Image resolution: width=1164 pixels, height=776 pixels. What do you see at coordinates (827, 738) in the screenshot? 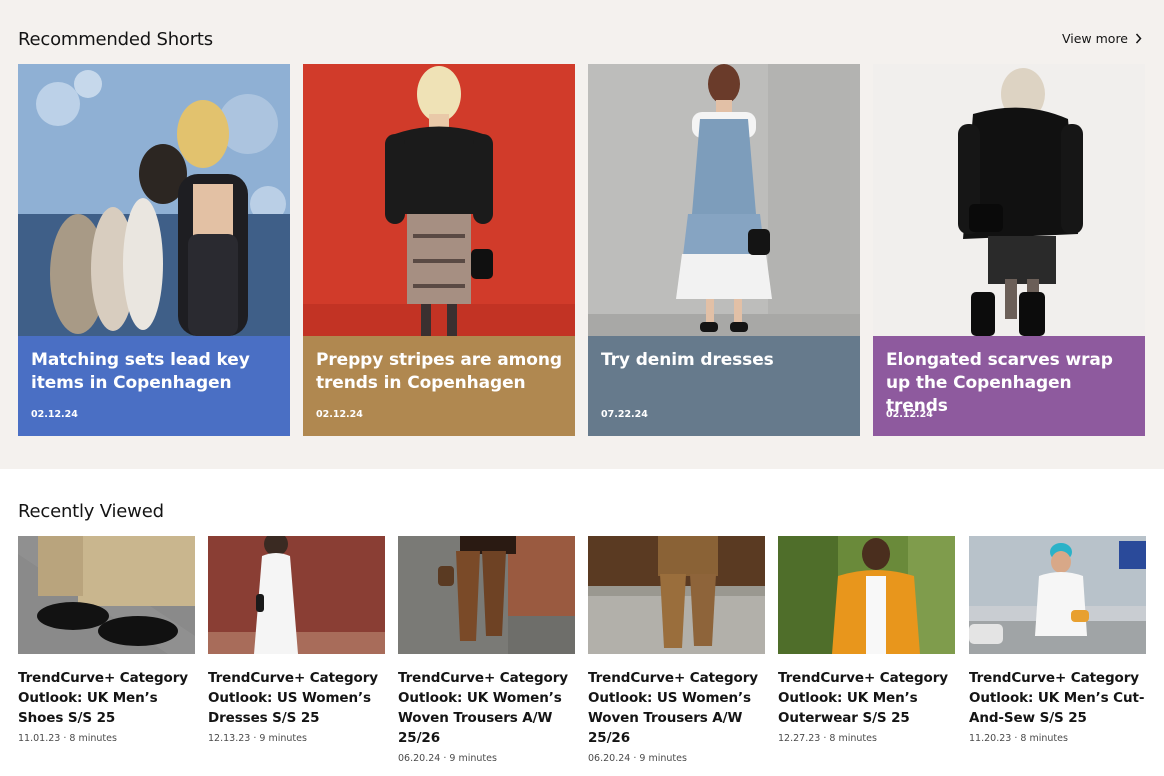
I see `recent-item-meta: 12.27.23 · 8 minutes` at bounding box center [827, 738].